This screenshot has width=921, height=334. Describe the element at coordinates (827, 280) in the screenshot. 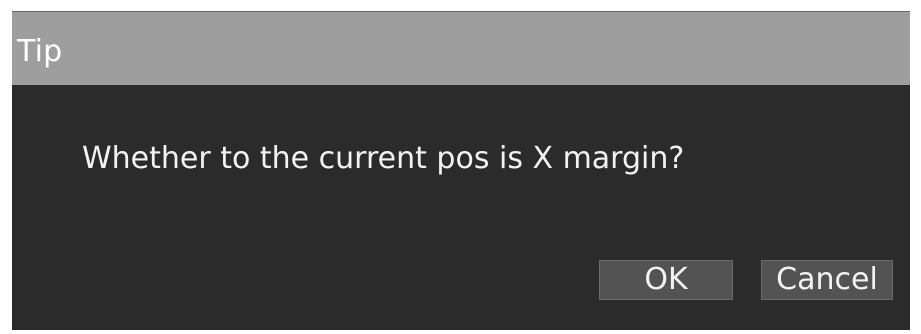

I see `cancel-button: Cancel` at that location.